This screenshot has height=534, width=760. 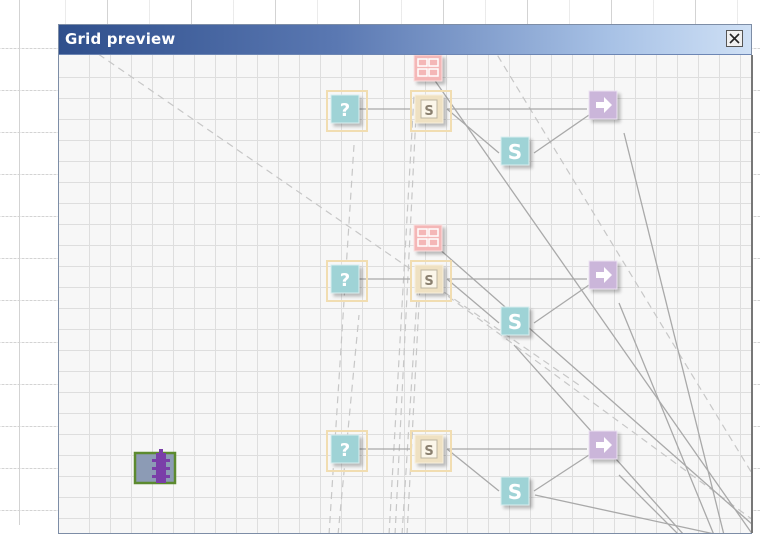 What do you see at coordinates (405, 40) in the screenshot?
I see `title-bar: Grid preview` at bounding box center [405, 40].